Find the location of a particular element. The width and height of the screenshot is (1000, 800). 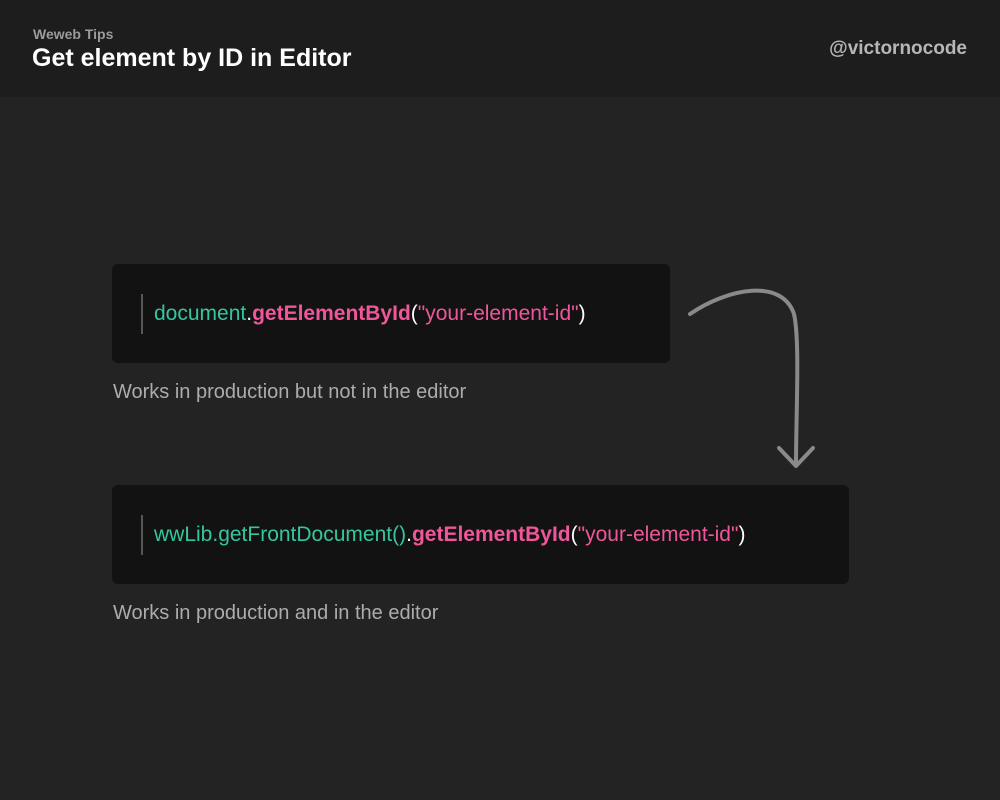

author-handle: @victornocode is located at coordinates (898, 48).